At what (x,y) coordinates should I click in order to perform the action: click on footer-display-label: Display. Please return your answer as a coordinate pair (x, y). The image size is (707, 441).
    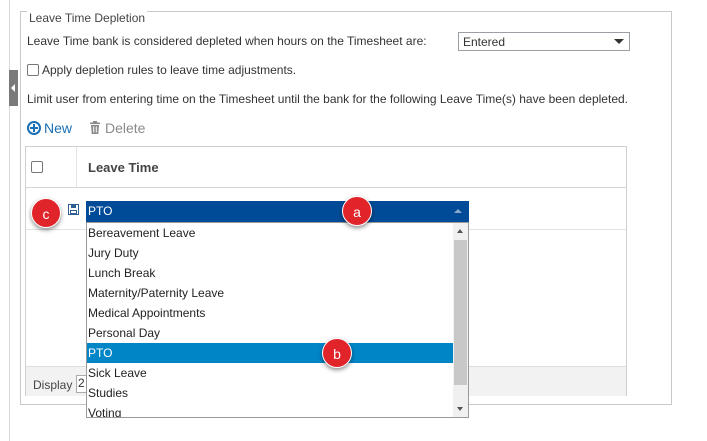
    Looking at the image, I should click on (53, 385).